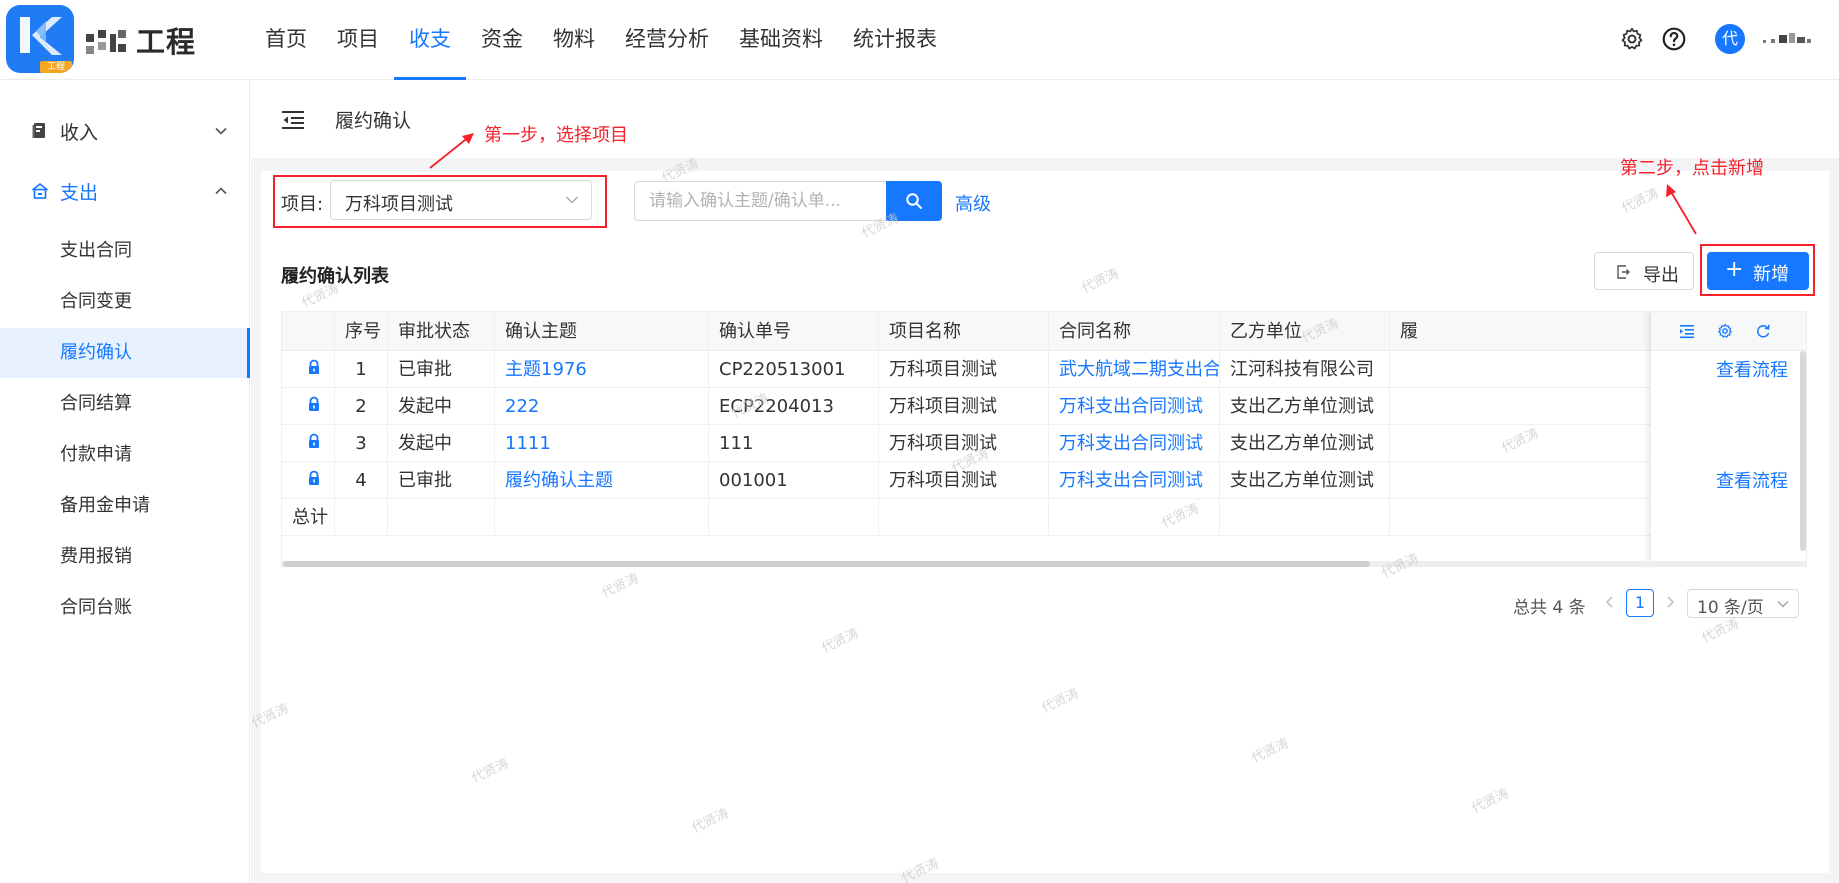 This screenshot has width=1839, height=883. What do you see at coordinates (1788, 39) in the screenshot?
I see `username-redacted` at bounding box center [1788, 39].